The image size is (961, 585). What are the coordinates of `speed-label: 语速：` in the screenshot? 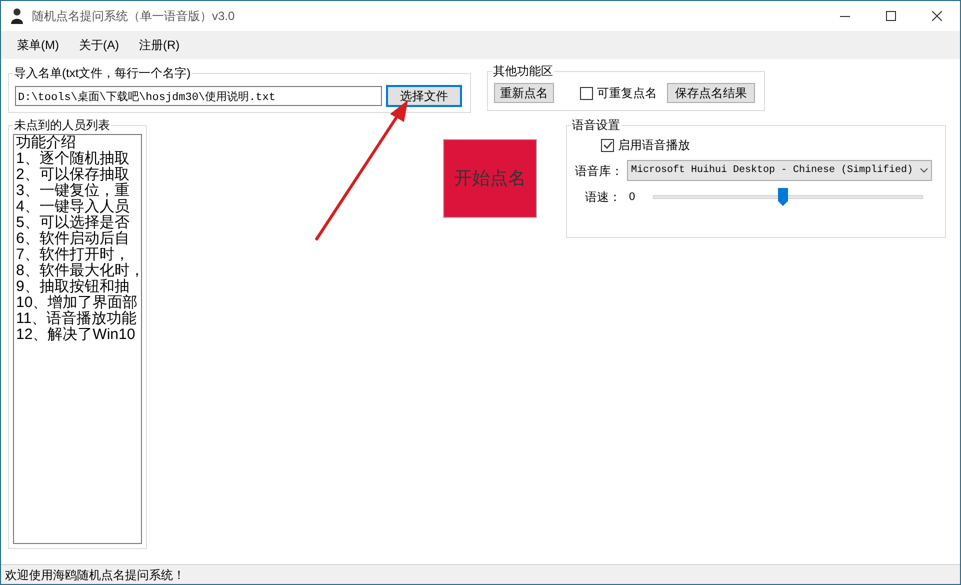 It's located at (603, 197).